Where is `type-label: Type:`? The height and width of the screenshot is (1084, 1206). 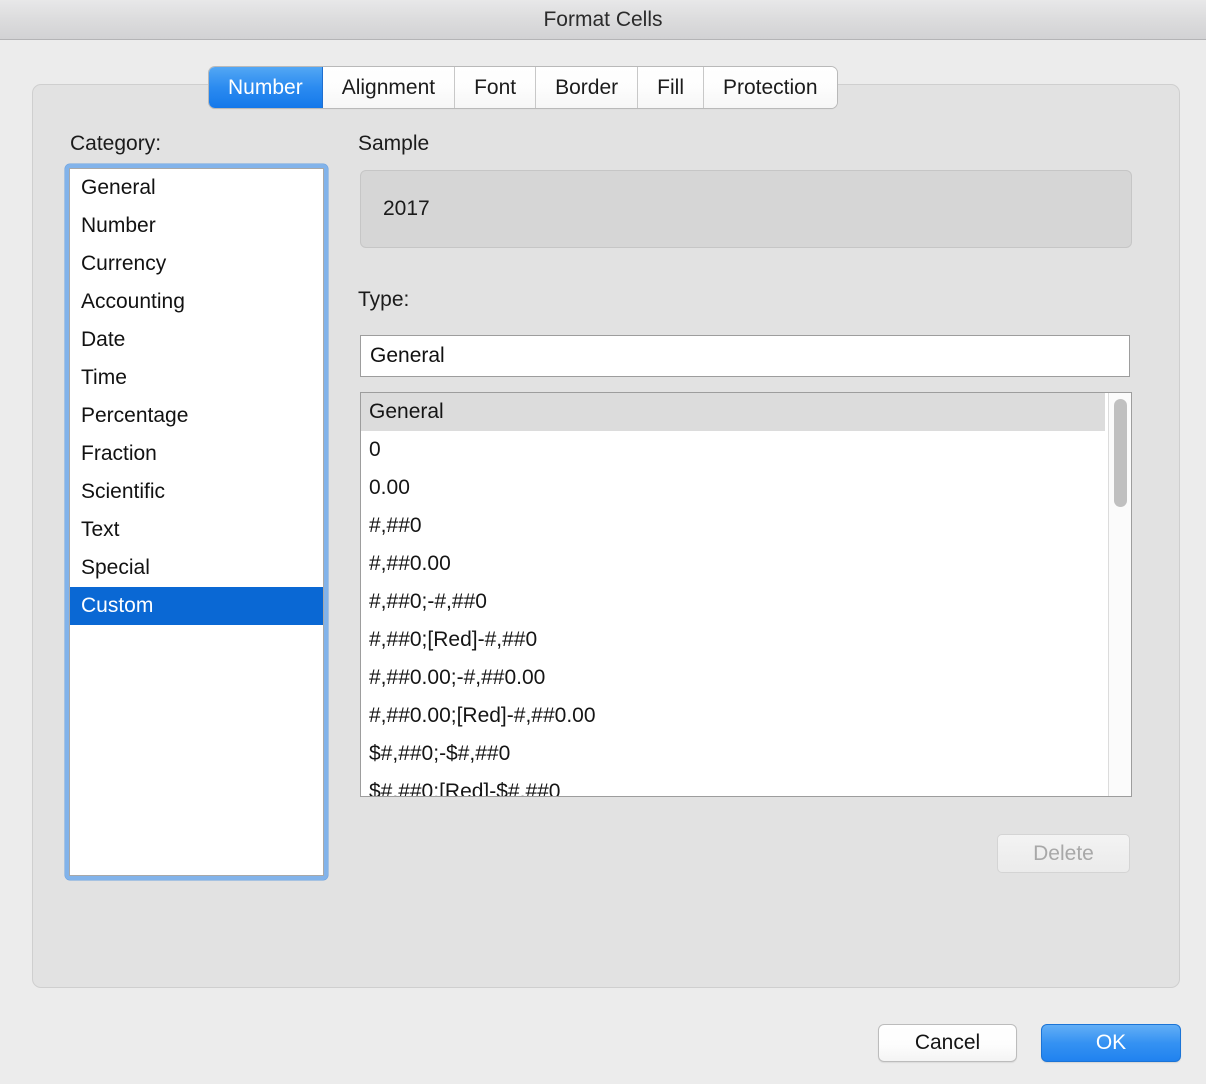
type-label: Type: is located at coordinates (384, 299).